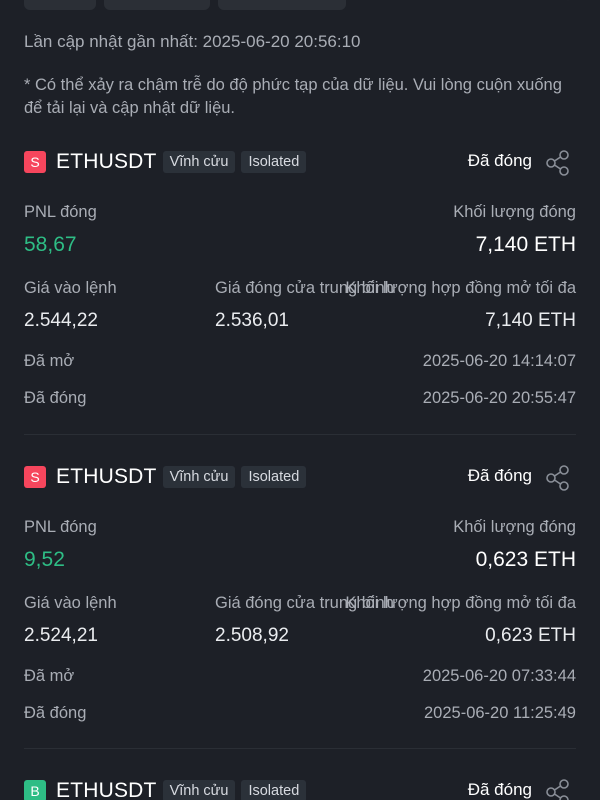 This screenshot has width=600, height=800. Describe the element at coordinates (499, 676) in the screenshot. I see `opened-time: 2025-06-20 07:33:44` at that location.